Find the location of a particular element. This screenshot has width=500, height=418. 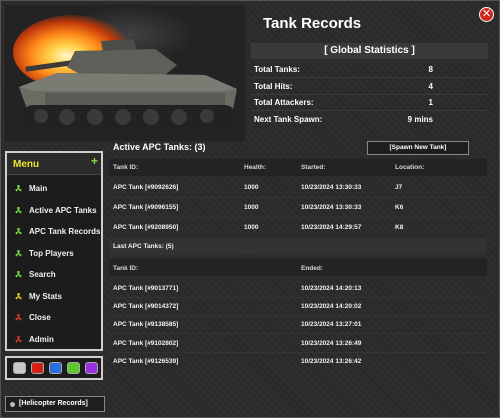

tank-ended: 10/23/2024 13:27:01 is located at coordinates (331, 324).